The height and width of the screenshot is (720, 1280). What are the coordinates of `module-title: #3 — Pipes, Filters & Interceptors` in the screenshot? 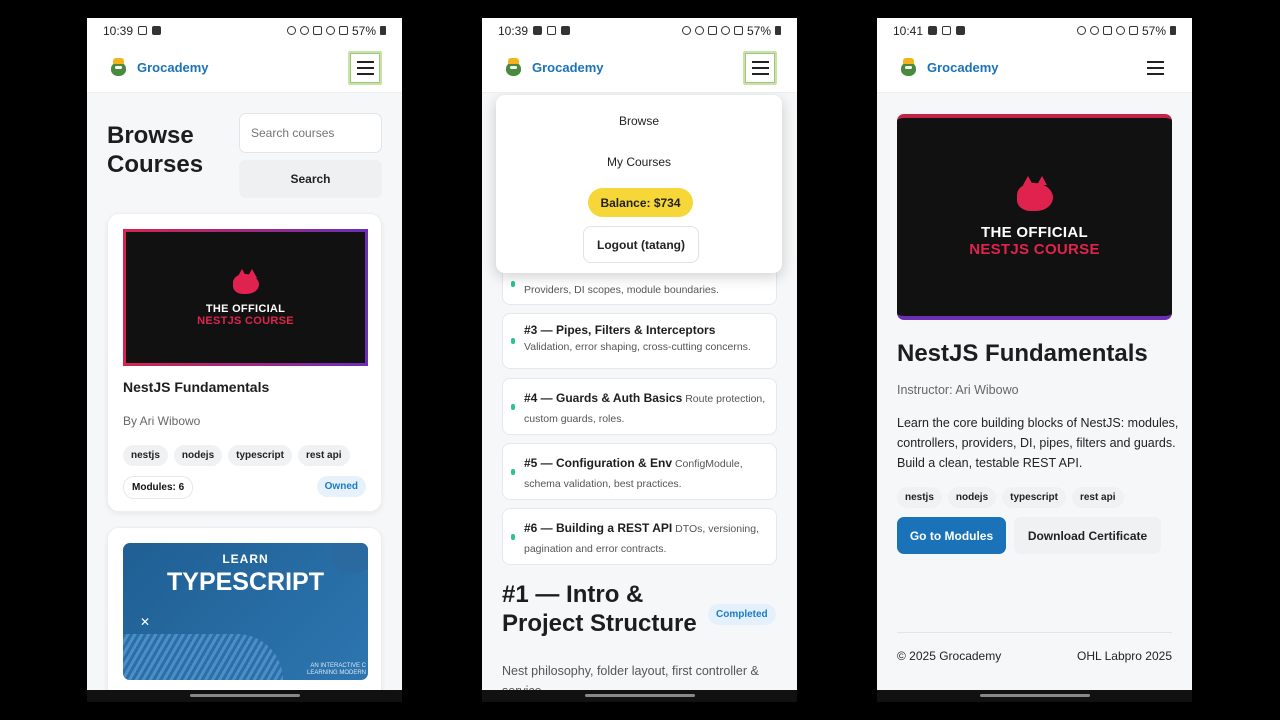 It's located at (620, 330).